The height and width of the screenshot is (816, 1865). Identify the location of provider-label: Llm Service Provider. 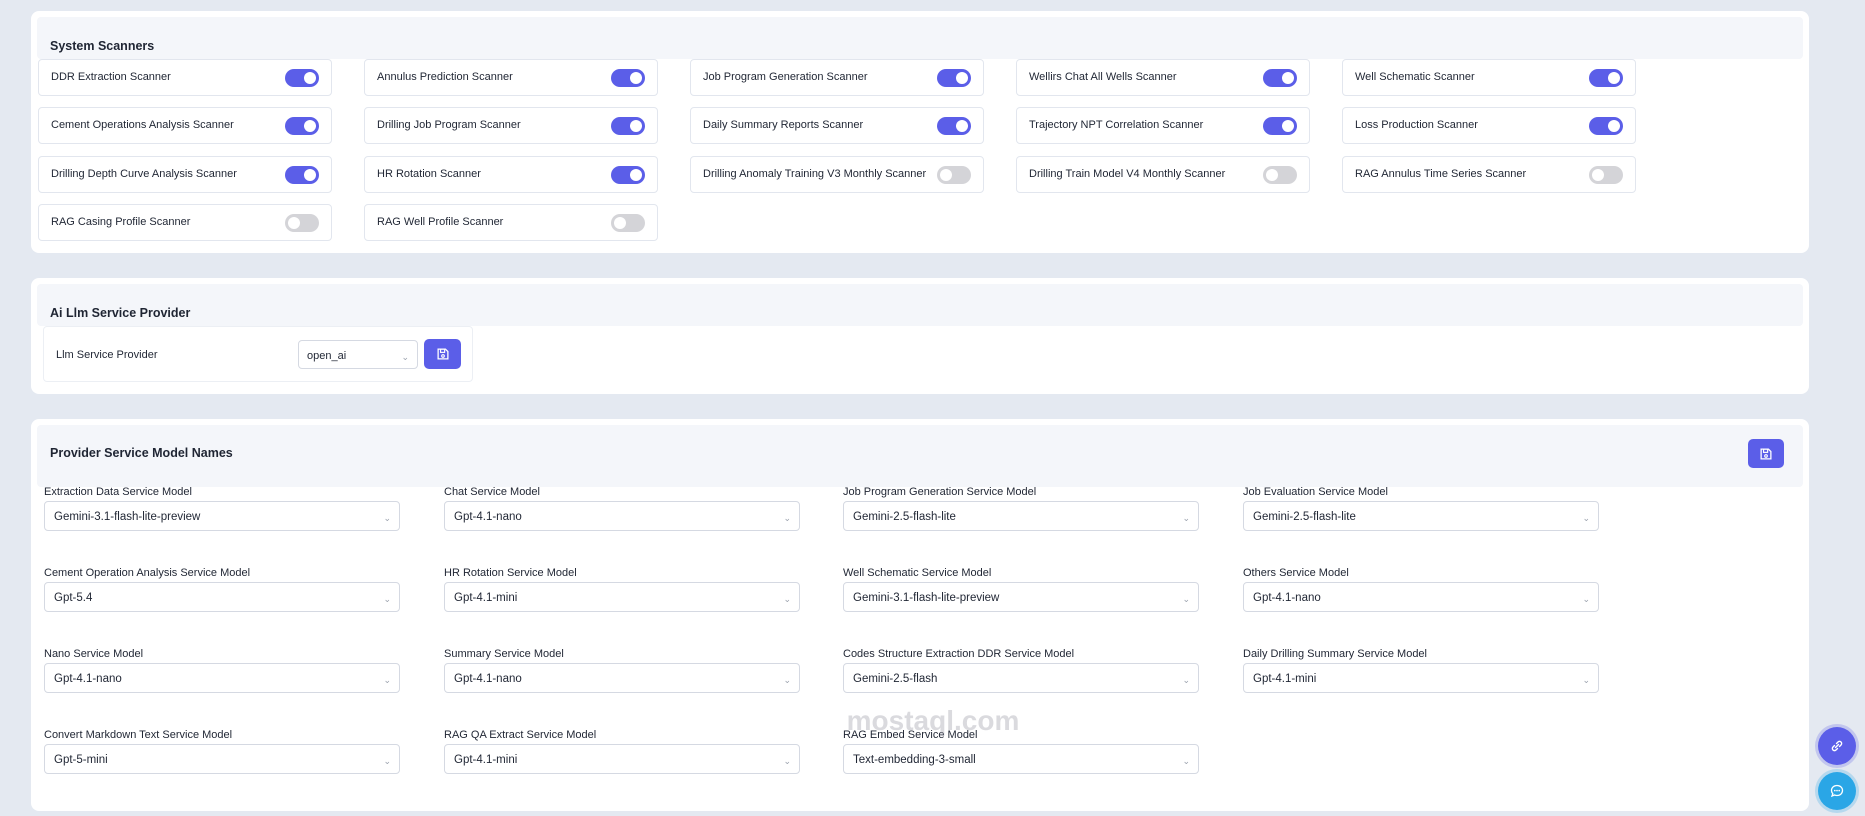
(107, 355).